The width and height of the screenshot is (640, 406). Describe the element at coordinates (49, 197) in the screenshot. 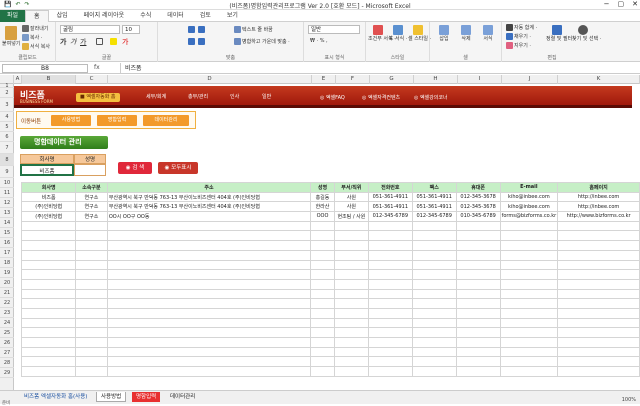

I see `table-cell: 비즈폼` at that location.